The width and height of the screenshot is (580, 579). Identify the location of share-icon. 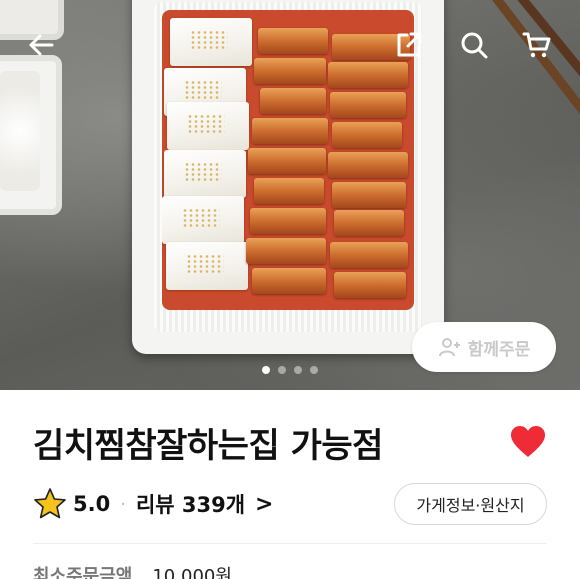
(409, 44).